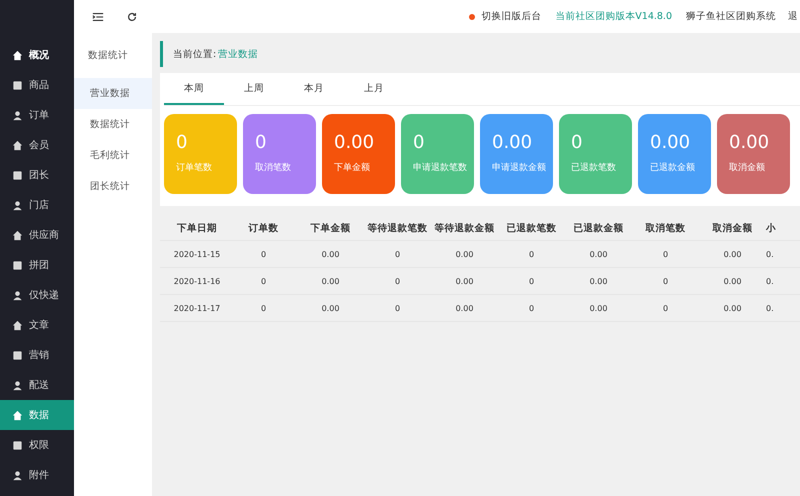  What do you see at coordinates (37, 415) in the screenshot?
I see `nav-item: 数据` at bounding box center [37, 415].